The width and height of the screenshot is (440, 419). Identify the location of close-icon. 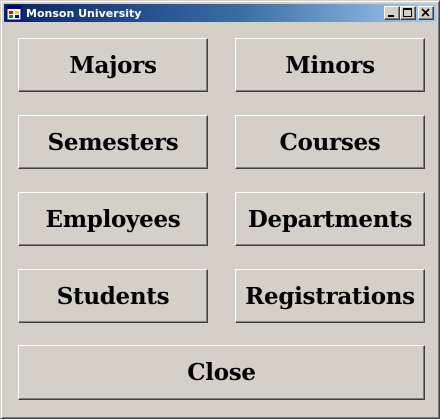
(425, 12).